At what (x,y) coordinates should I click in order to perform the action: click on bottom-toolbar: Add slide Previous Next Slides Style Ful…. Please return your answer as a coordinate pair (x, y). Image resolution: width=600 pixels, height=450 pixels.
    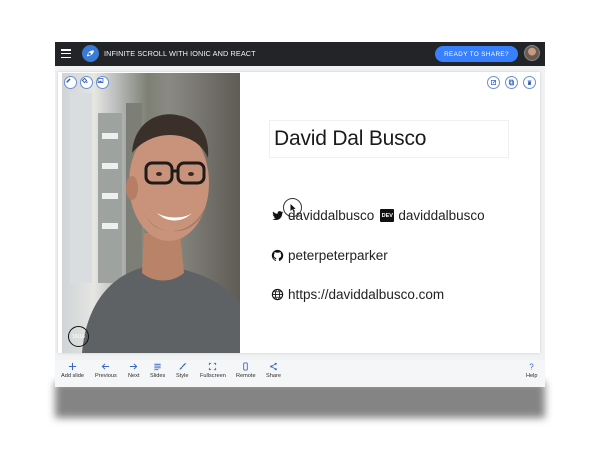
    Looking at the image, I should click on (300, 373).